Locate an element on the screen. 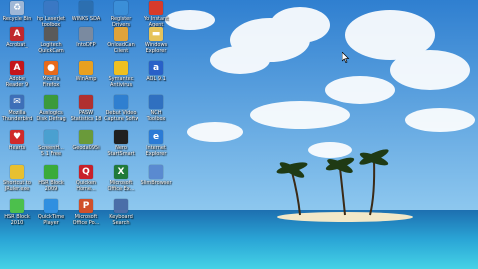 This screenshot has height=269, width=478. desktop-shortcut-label: Internet Explorer is located at coordinates (156, 151).